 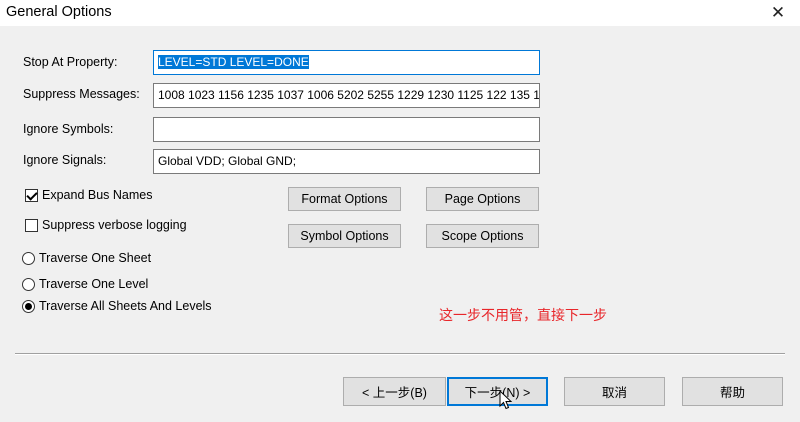 What do you see at coordinates (346, 161) in the screenshot?
I see `ignore-signals-input: Global VDD; Global GND;` at bounding box center [346, 161].